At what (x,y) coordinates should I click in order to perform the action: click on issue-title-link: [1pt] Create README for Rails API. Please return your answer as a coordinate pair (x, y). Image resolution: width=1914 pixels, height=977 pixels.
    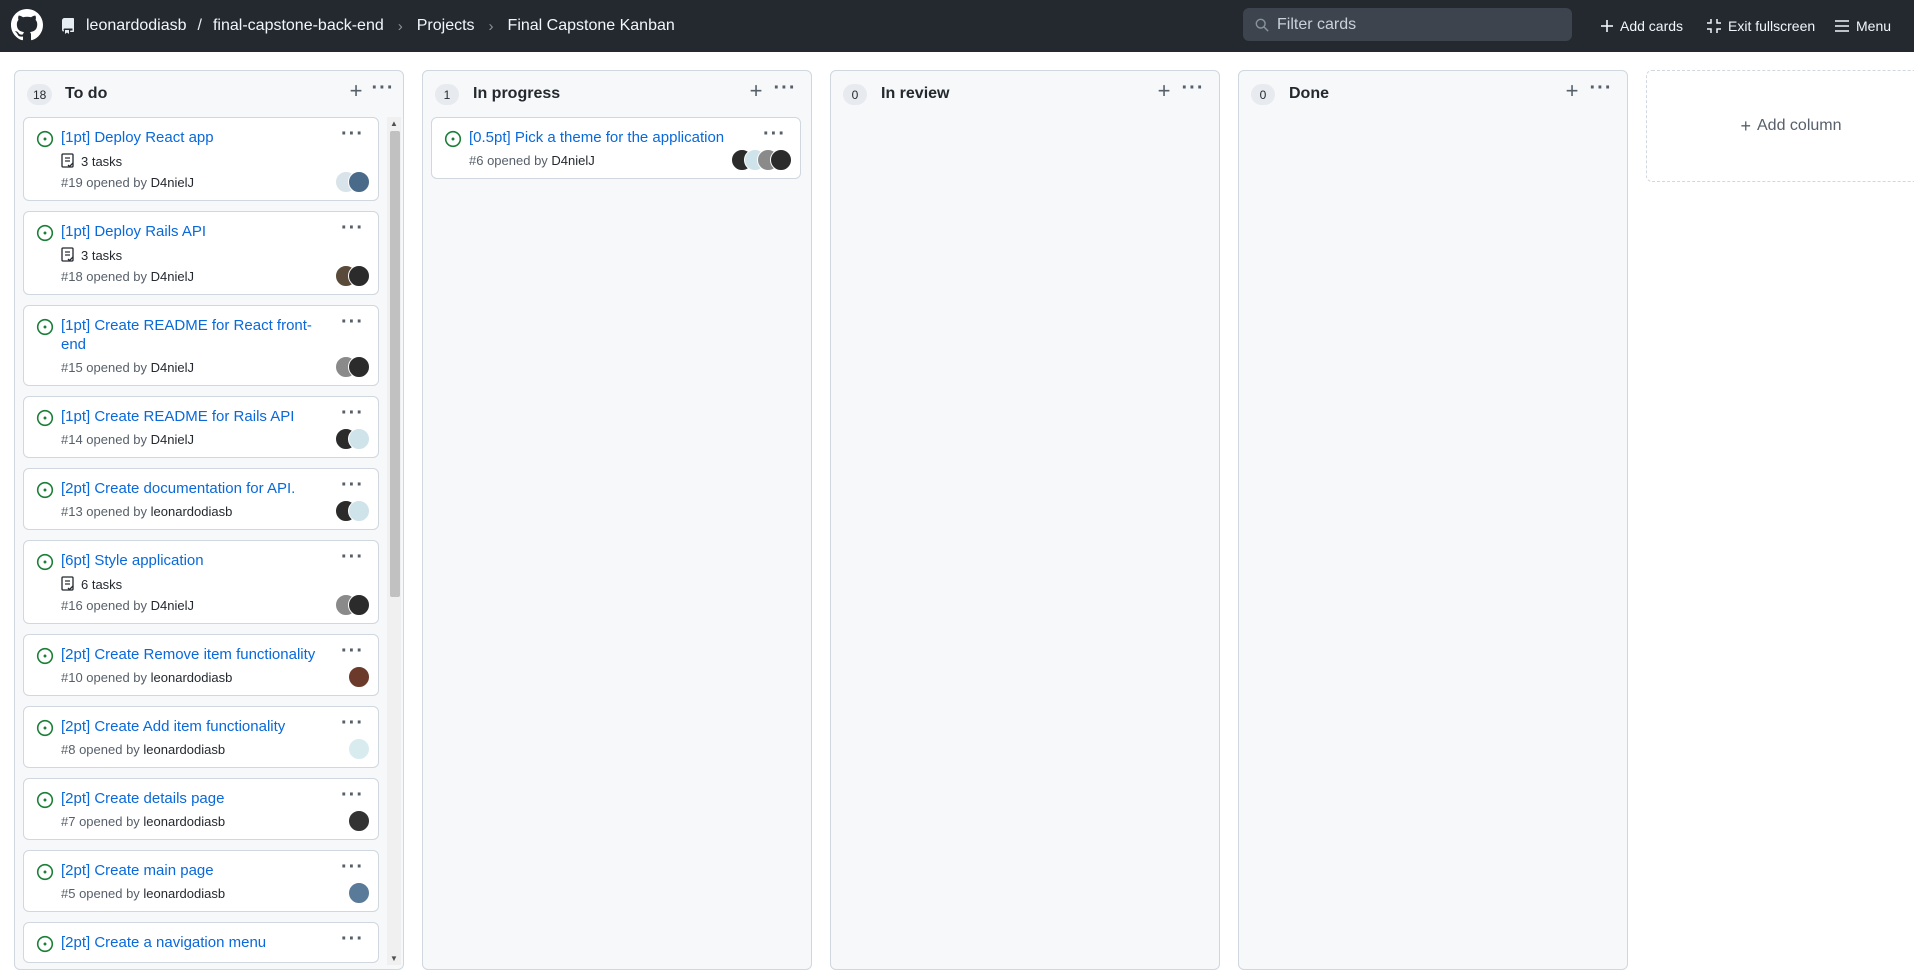
    Looking at the image, I should click on (214, 416).